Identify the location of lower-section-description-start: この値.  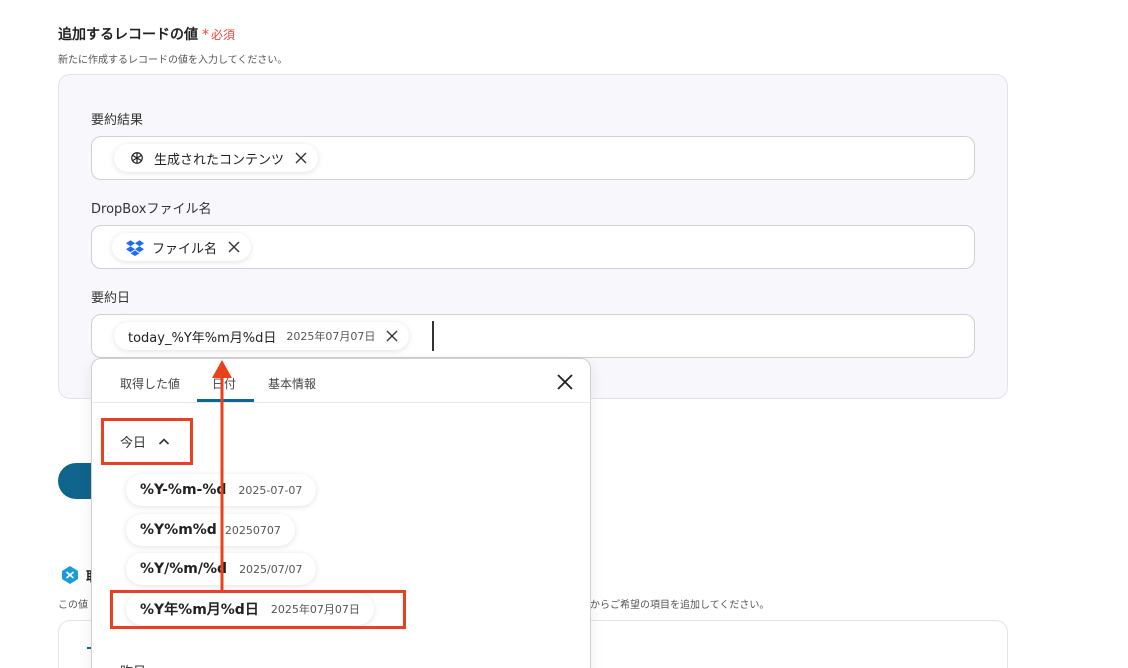
(73, 605).